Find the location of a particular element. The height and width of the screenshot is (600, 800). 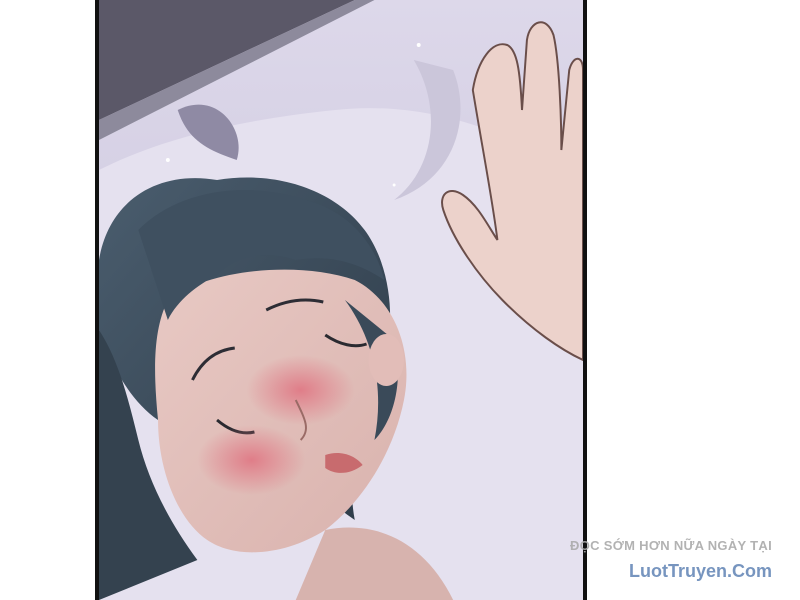

watermark-line-2: LuotTruyen.Com is located at coordinates (700, 571).